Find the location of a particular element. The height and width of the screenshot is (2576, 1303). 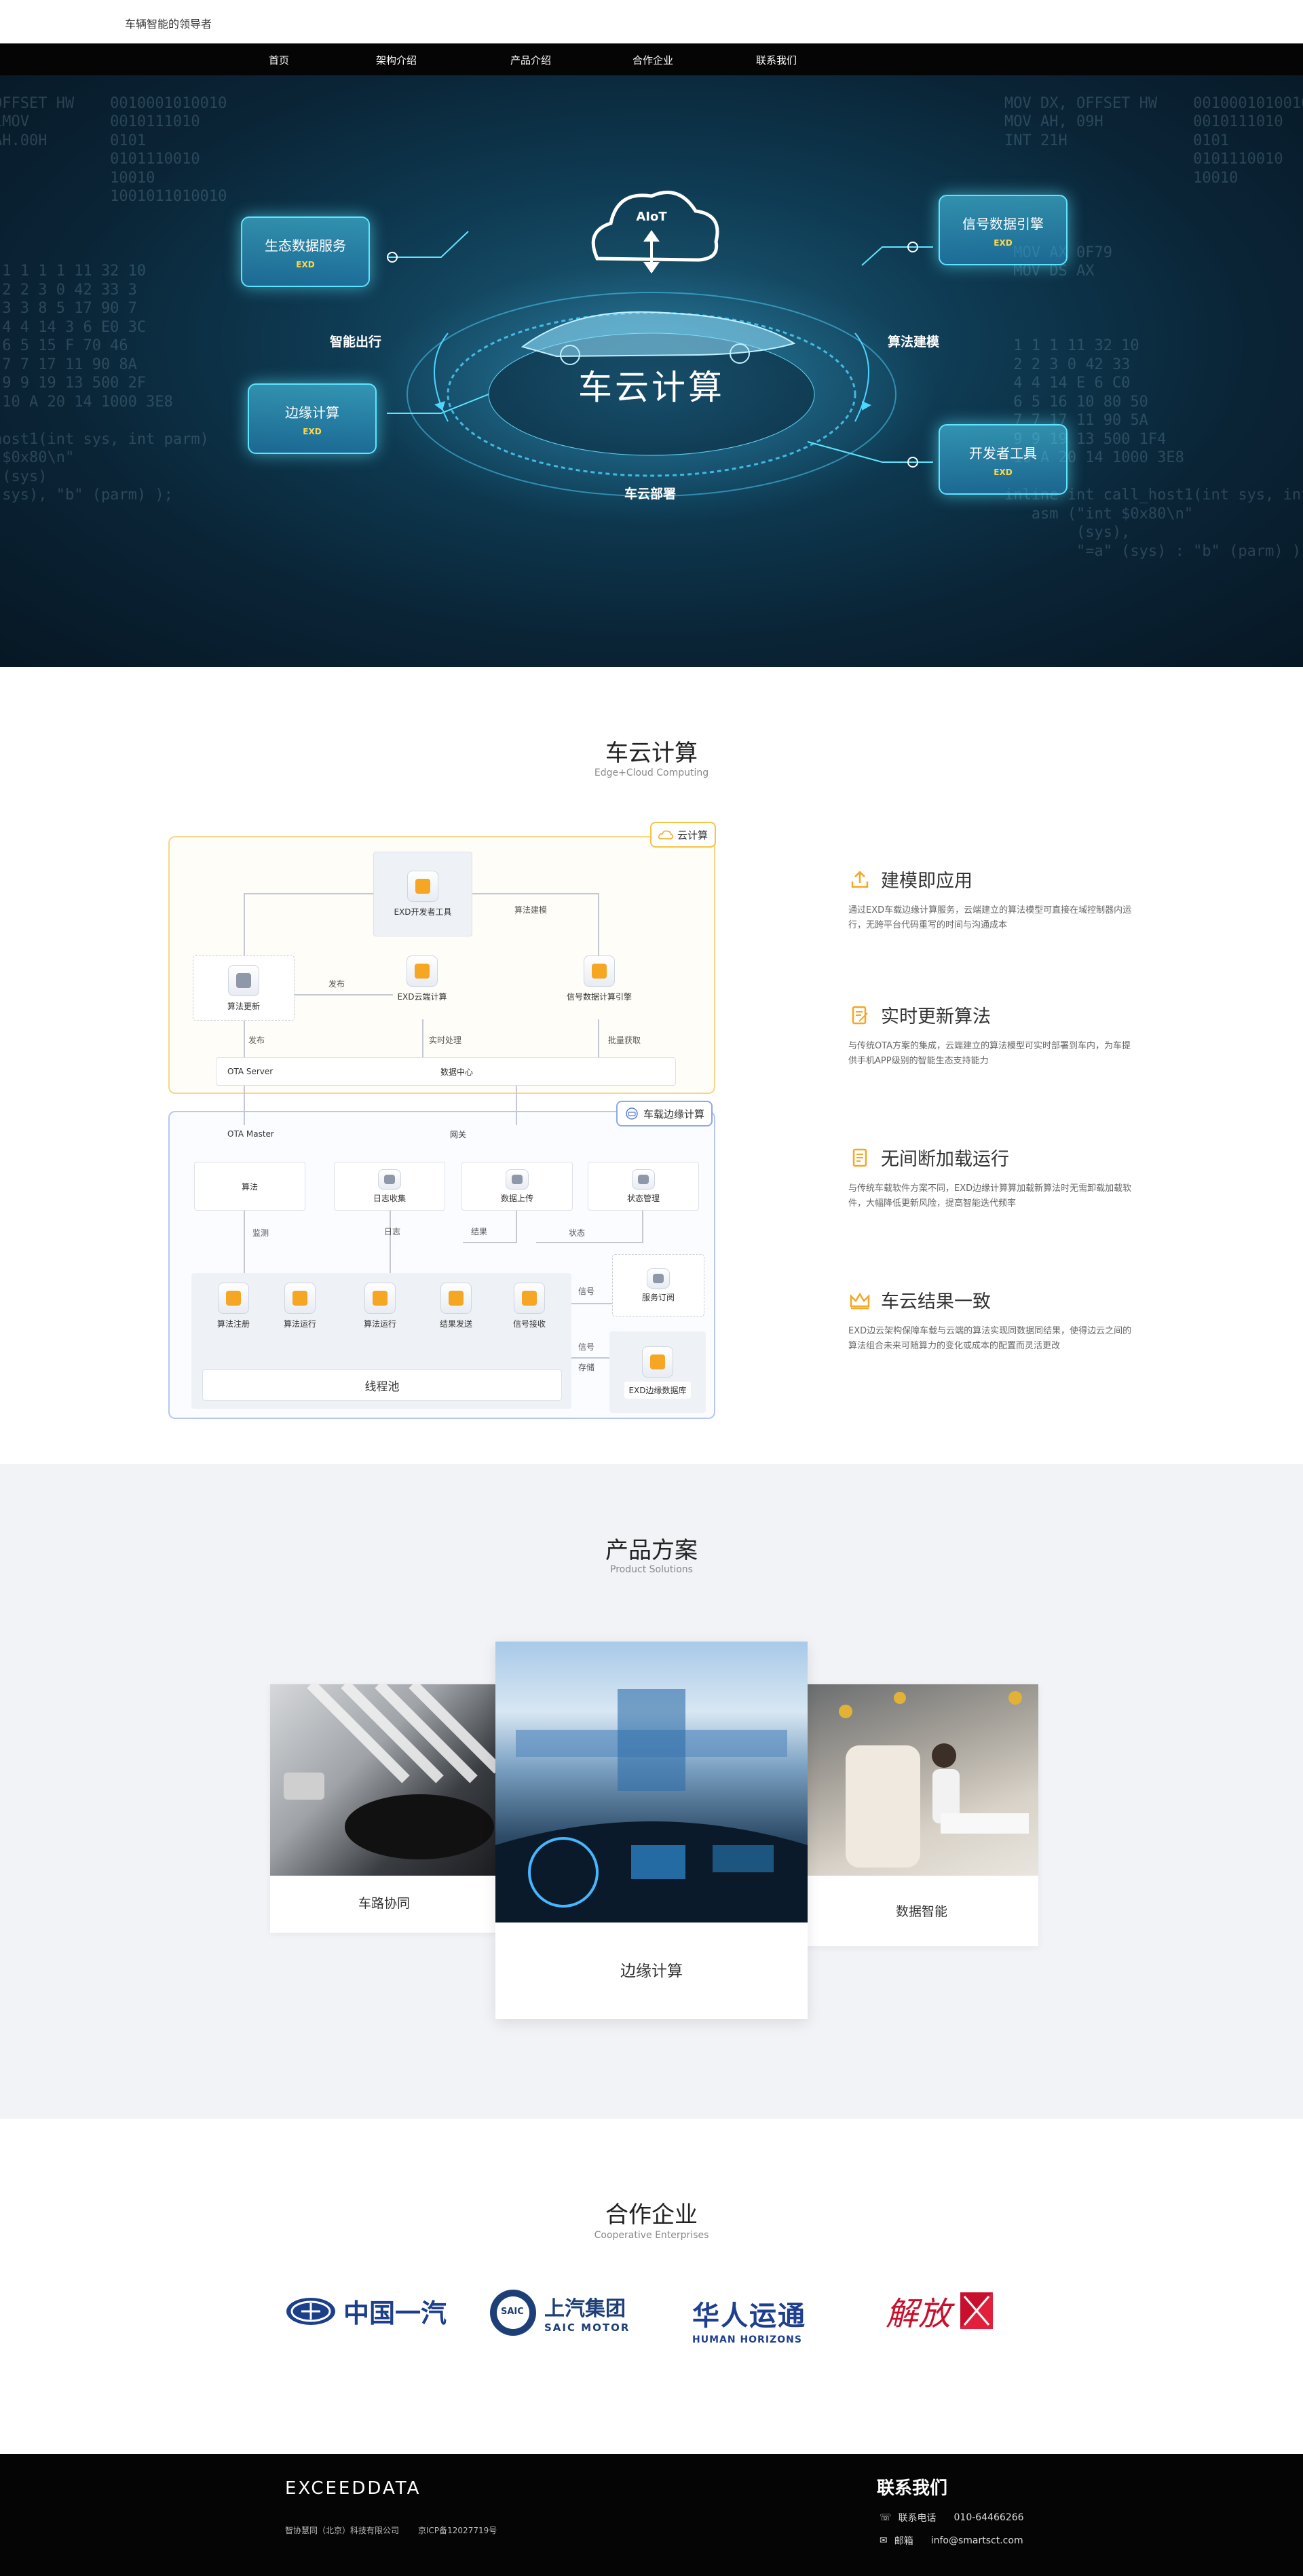

vehicle-tag-label: 车载边缘计算 is located at coordinates (674, 1113).